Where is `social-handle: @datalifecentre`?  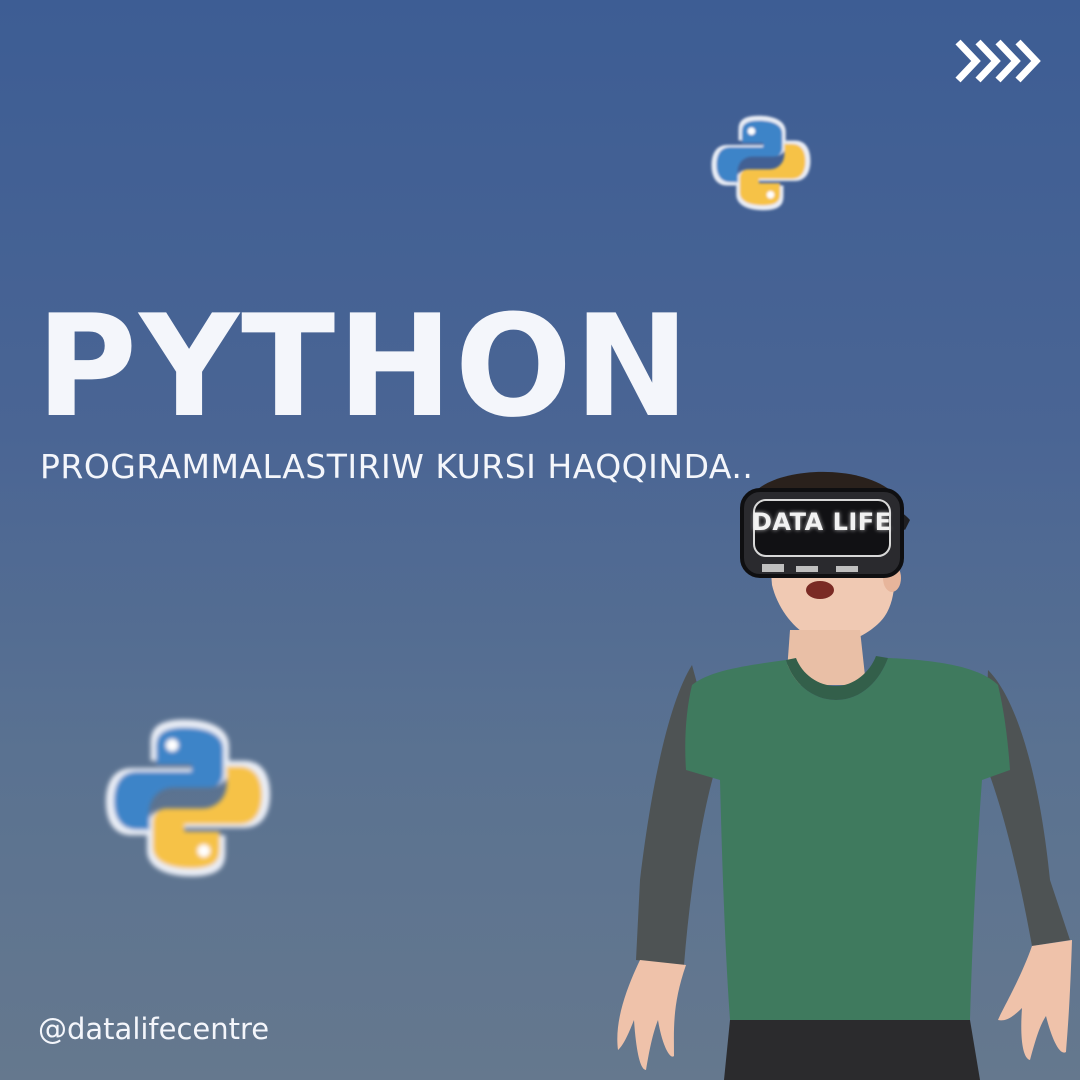
social-handle: @datalifecentre is located at coordinates (153, 1029).